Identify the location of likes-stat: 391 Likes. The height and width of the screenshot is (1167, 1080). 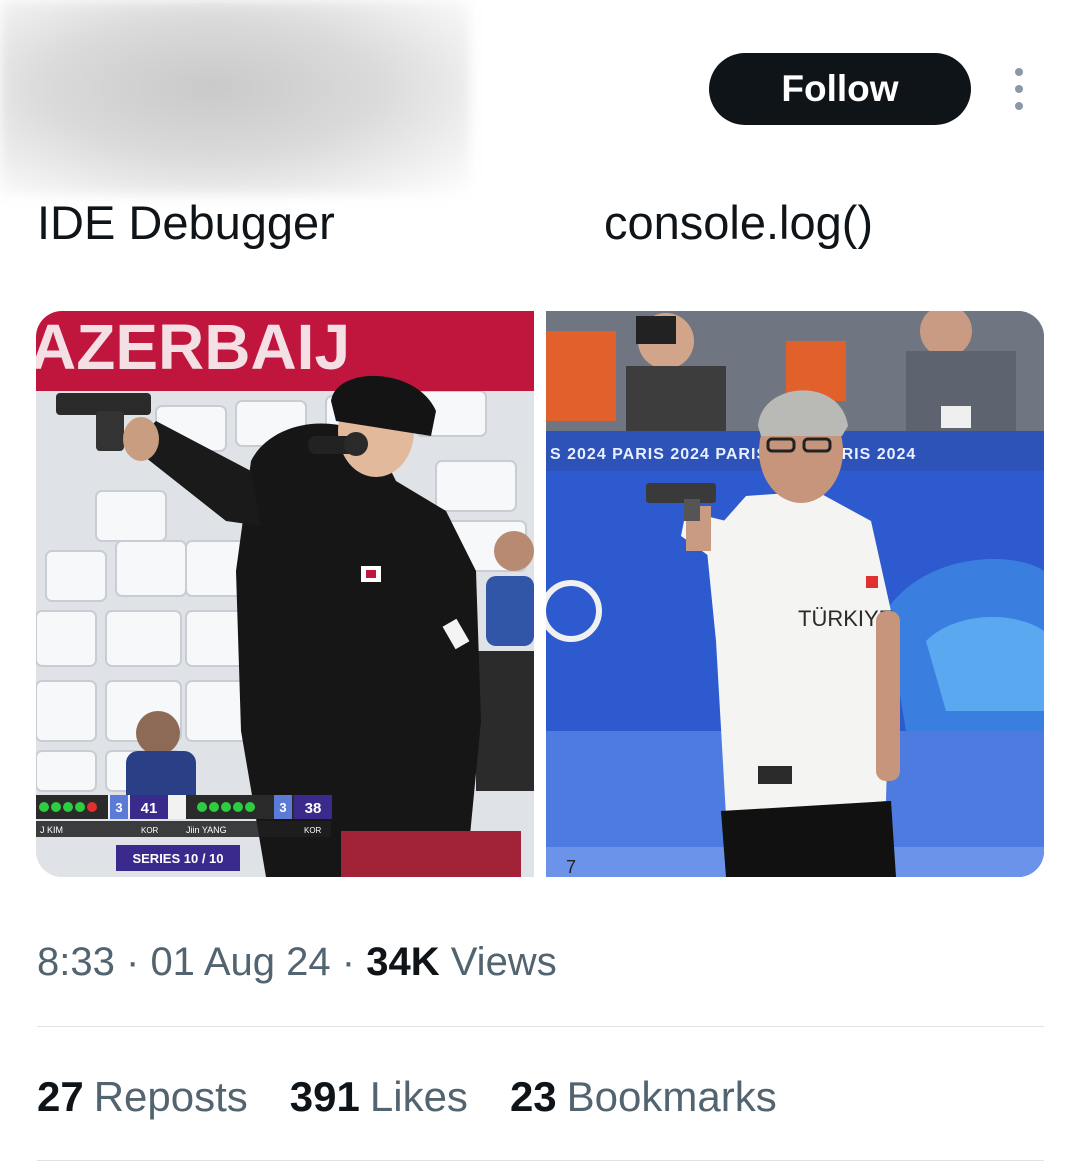
(379, 1097).